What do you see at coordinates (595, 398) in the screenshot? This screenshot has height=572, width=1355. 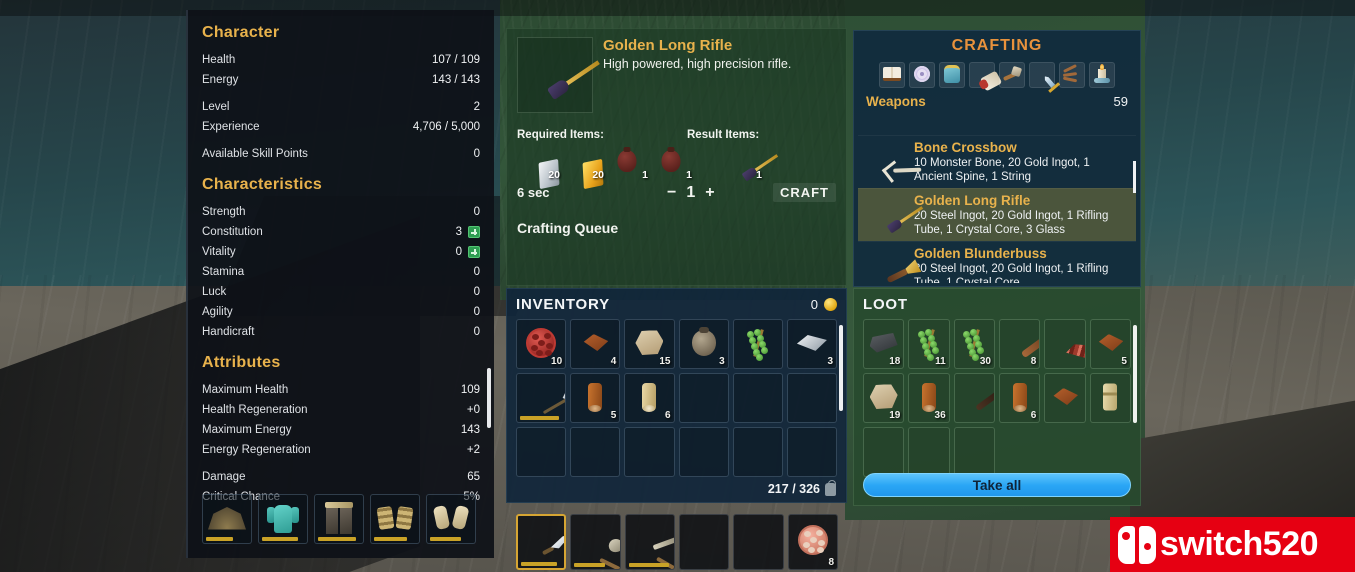 I see `inventory-slot-8: 5` at bounding box center [595, 398].